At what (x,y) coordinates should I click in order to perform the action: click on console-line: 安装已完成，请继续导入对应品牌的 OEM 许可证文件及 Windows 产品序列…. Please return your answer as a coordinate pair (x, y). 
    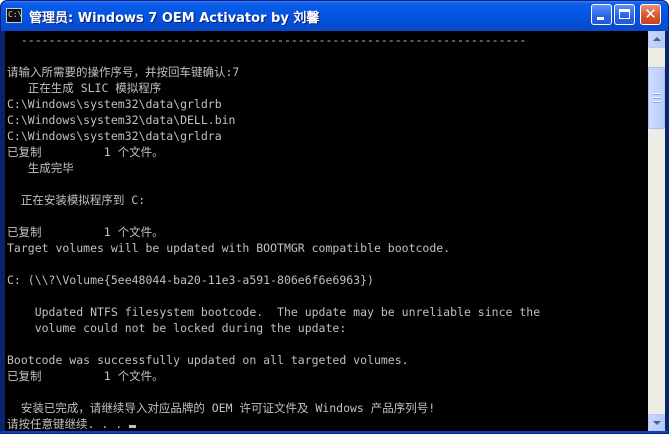
    Looking at the image, I should click on (221, 408).